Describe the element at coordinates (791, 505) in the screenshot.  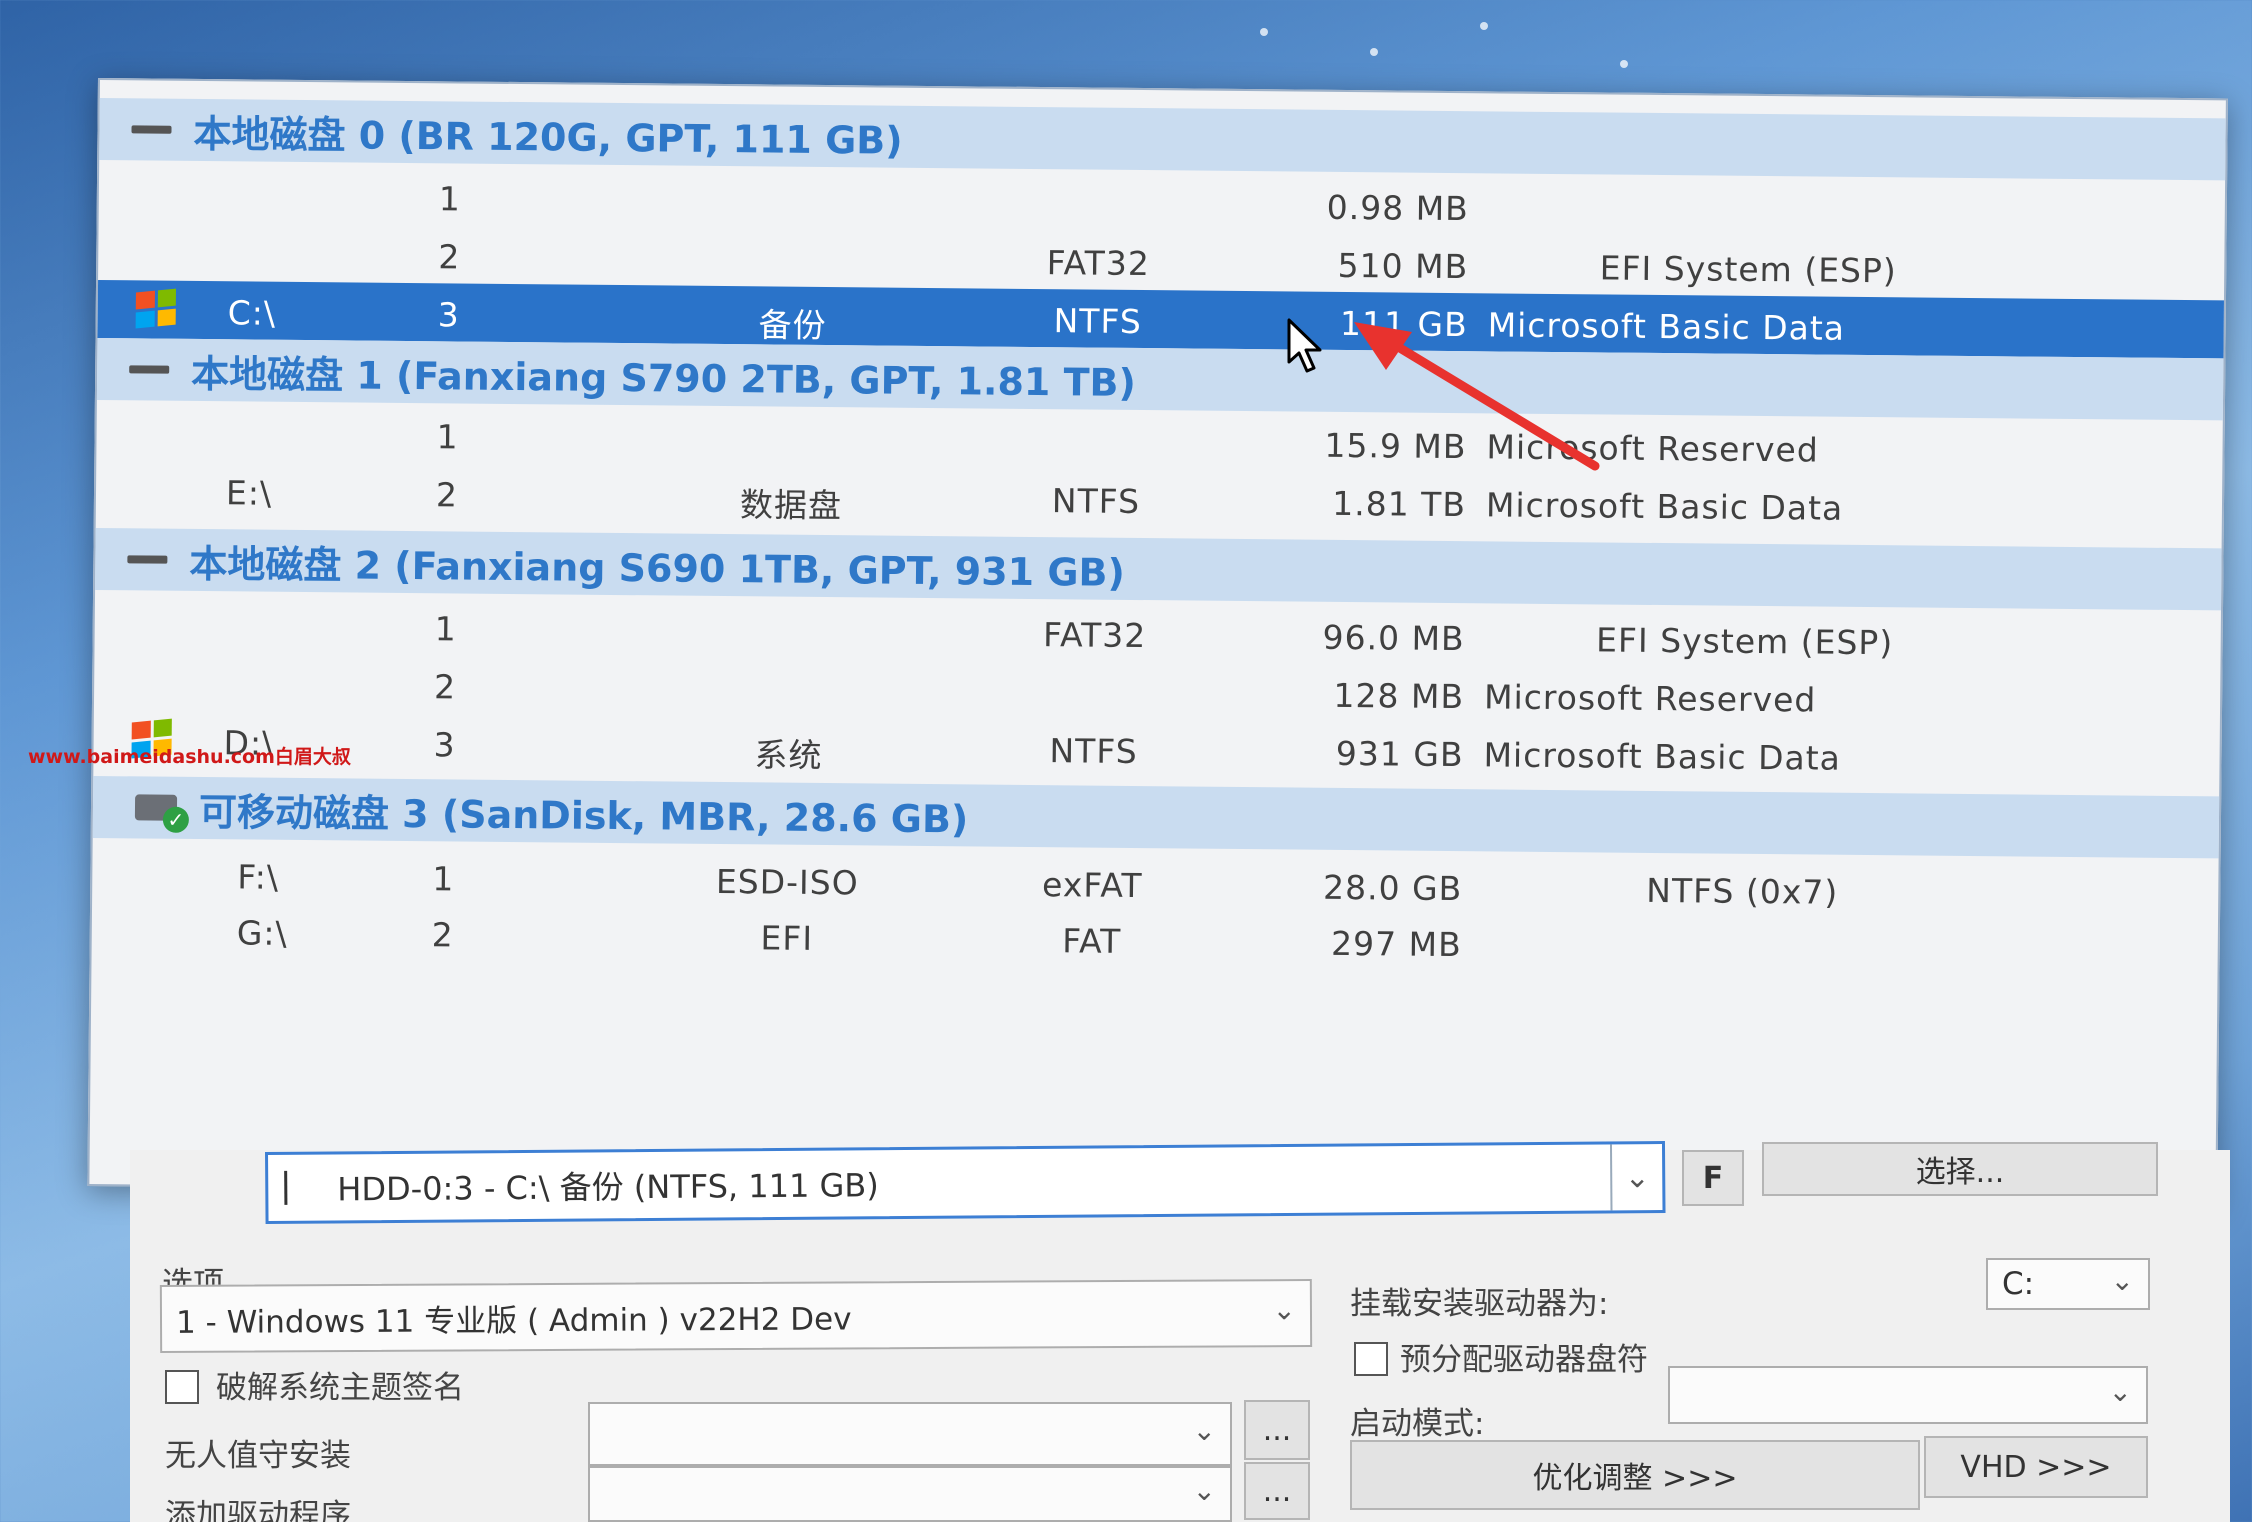
I see `partition-label: 数据盘` at that location.